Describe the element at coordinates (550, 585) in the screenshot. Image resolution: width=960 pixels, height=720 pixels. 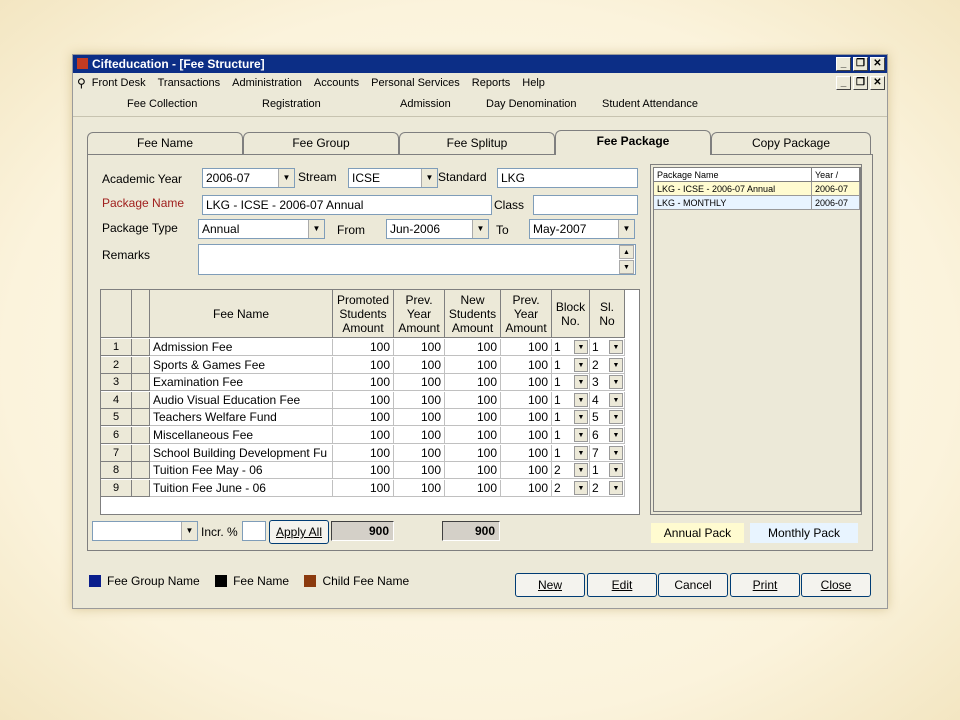
I see `new-button: New` at that location.